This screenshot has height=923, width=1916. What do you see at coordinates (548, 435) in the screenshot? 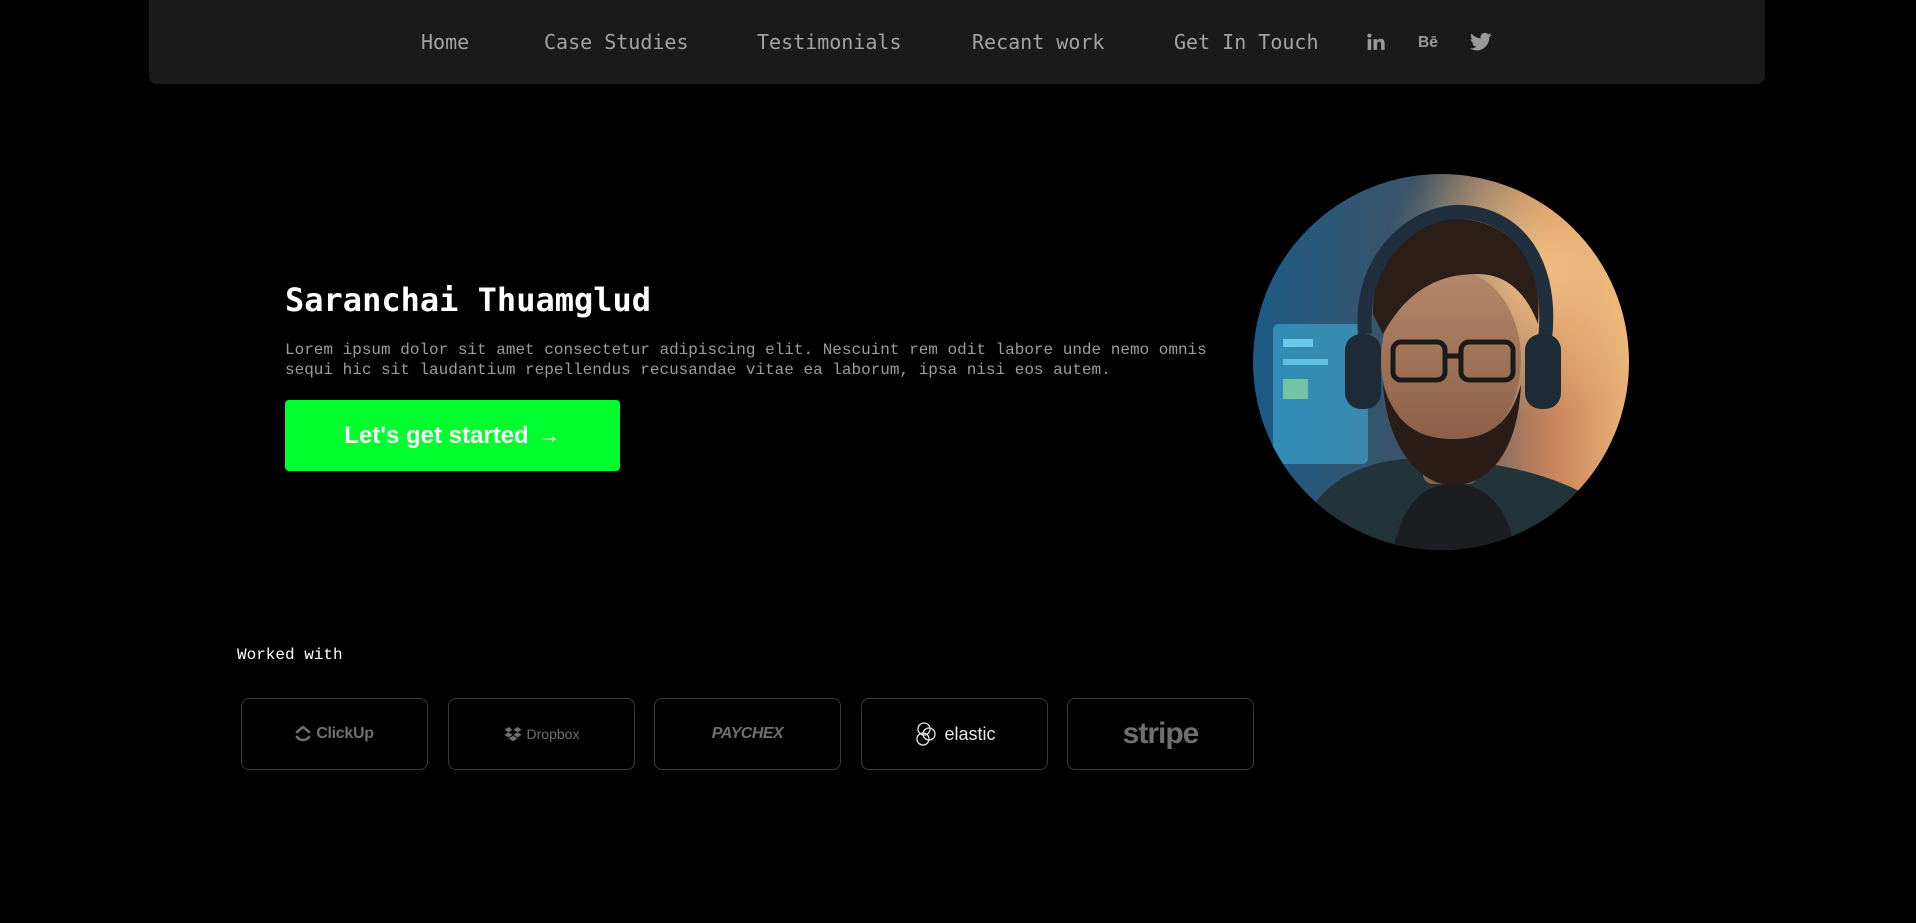
I see `arrow-right-icon: →` at bounding box center [548, 435].